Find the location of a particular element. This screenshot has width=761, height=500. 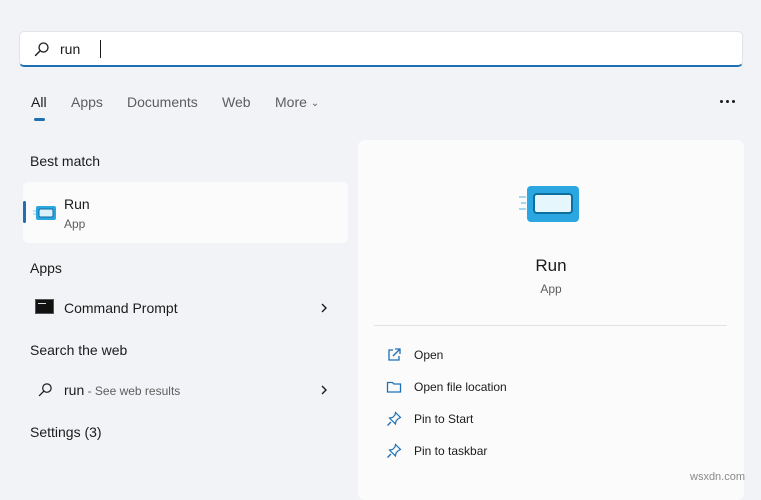

tab-apps: Apps is located at coordinates (87, 102).